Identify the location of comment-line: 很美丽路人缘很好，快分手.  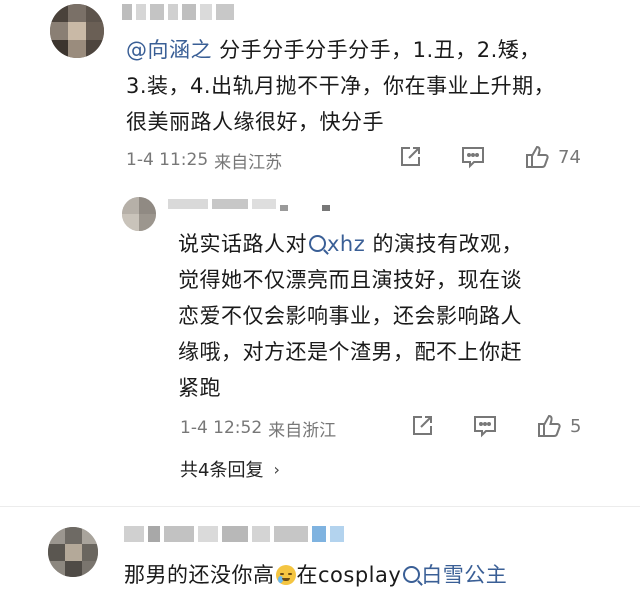
(255, 122).